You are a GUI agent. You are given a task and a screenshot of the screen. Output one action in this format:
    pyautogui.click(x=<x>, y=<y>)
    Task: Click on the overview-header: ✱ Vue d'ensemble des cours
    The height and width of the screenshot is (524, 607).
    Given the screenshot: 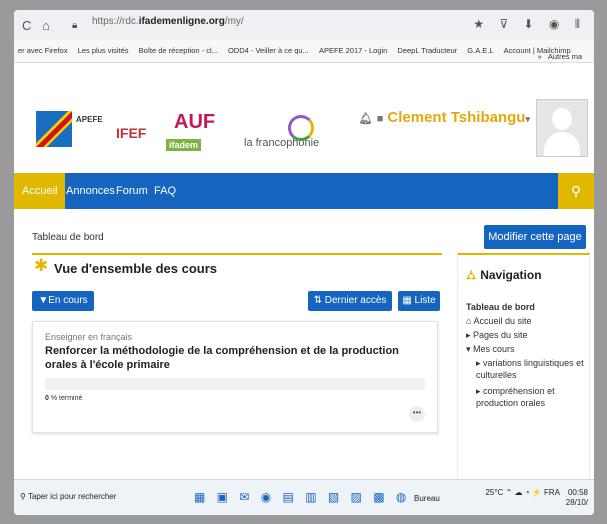 What is the action you would take?
    pyautogui.click(x=237, y=266)
    